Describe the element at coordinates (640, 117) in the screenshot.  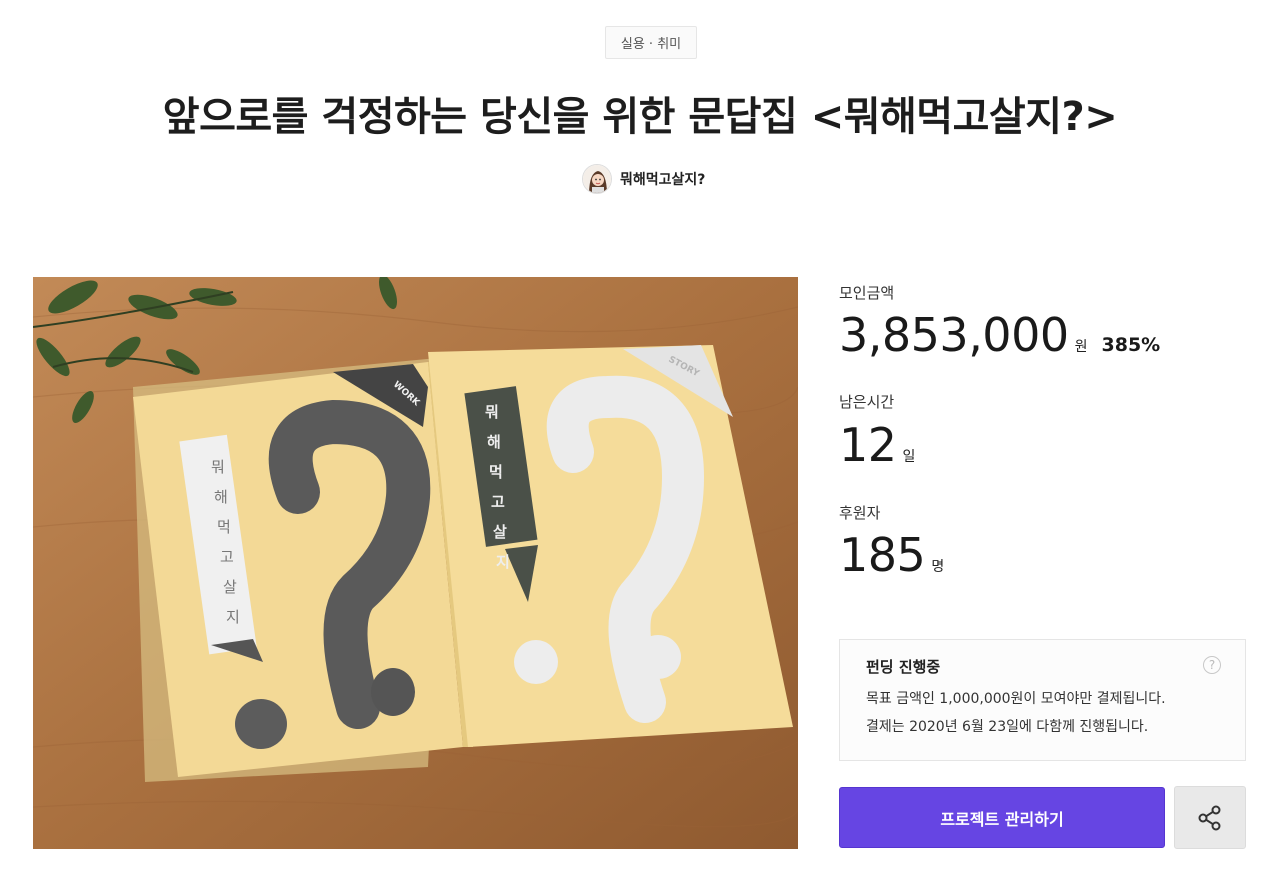
I see `project-title: 앞으로를 걱정하는 당신을 위한 문답집 <뭐해먹고살지?>` at that location.